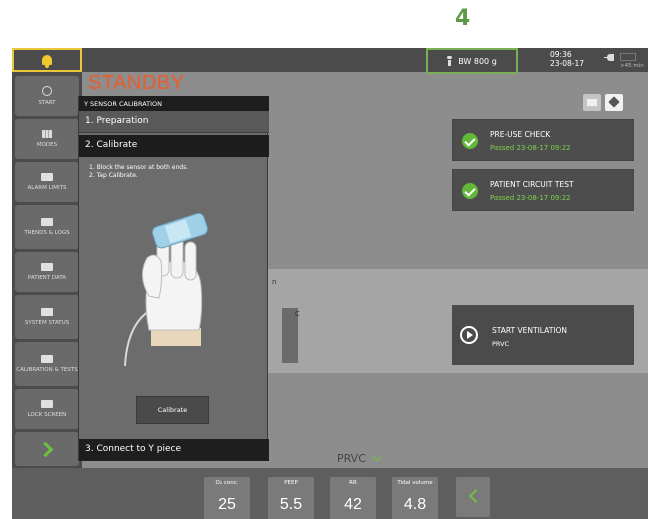 The image size is (648, 519). What do you see at coordinates (172, 410) in the screenshot?
I see `calibrate-button: Calibrate` at bounding box center [172, 410].